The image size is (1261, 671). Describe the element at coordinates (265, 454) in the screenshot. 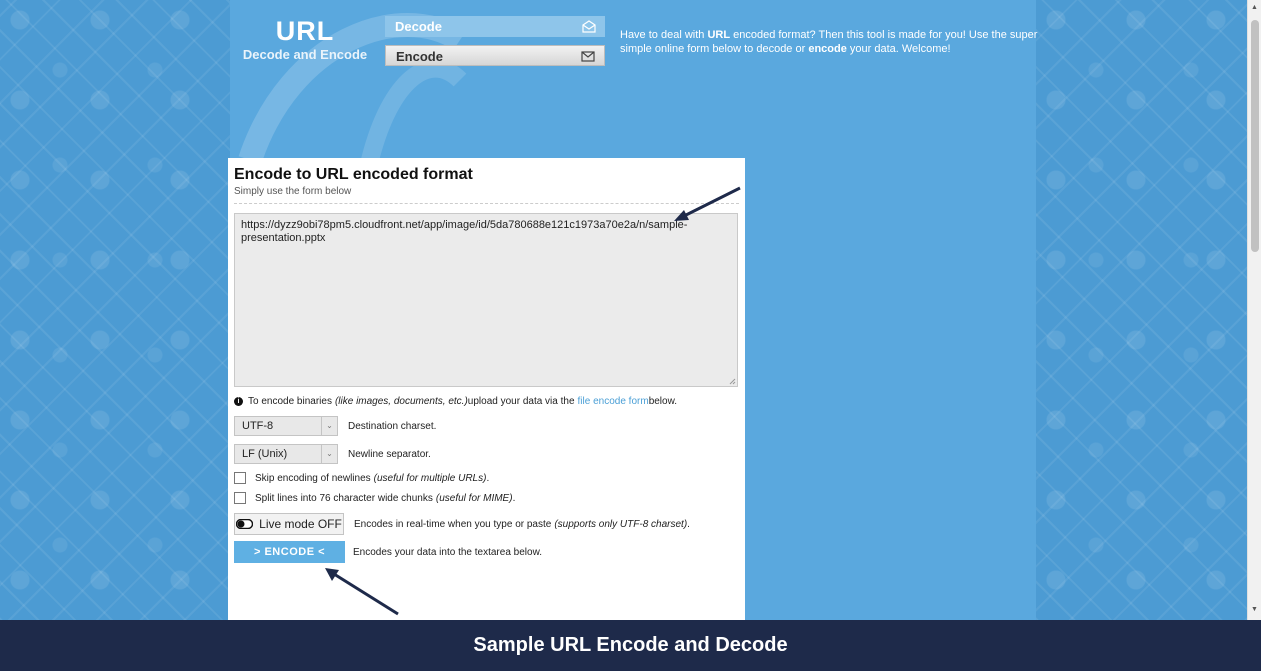

I see `newline-value: LF (Unix)` at that location.